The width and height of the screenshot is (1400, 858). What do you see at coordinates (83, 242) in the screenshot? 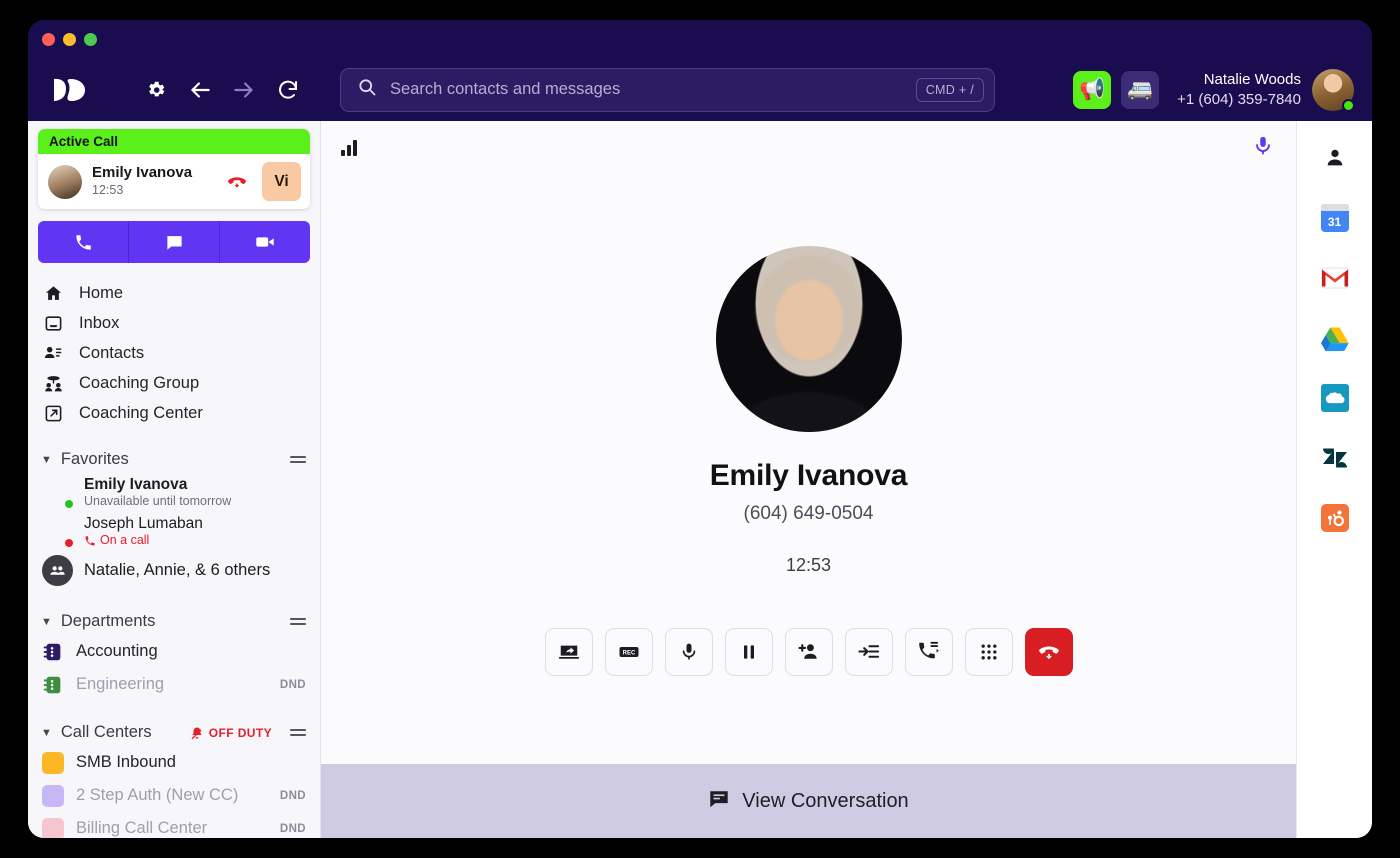
I see `quick-call-button` at bounding box center [83, 242].